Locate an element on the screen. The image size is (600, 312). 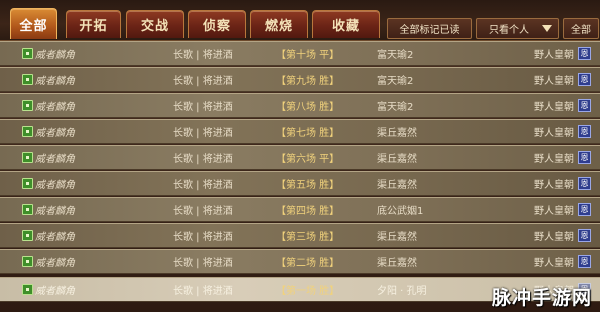
mark-all-read-label: 全部标记已读 is located at coordinates (429, 30).